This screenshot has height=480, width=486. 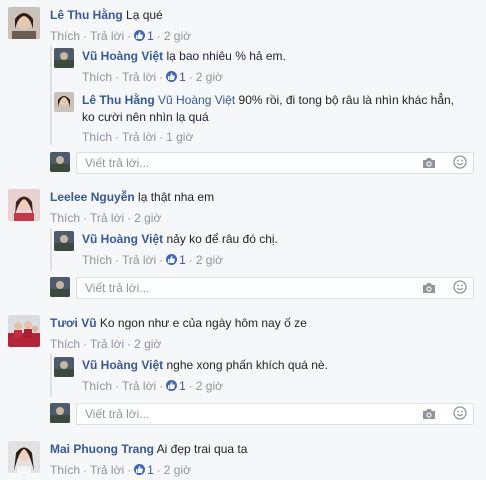 What do you see at coordinates (145, 117) in the screenshot?
I see `reply-text-continued: ko cười nên nhìn lạ quá` at bounding box center [145, 117].